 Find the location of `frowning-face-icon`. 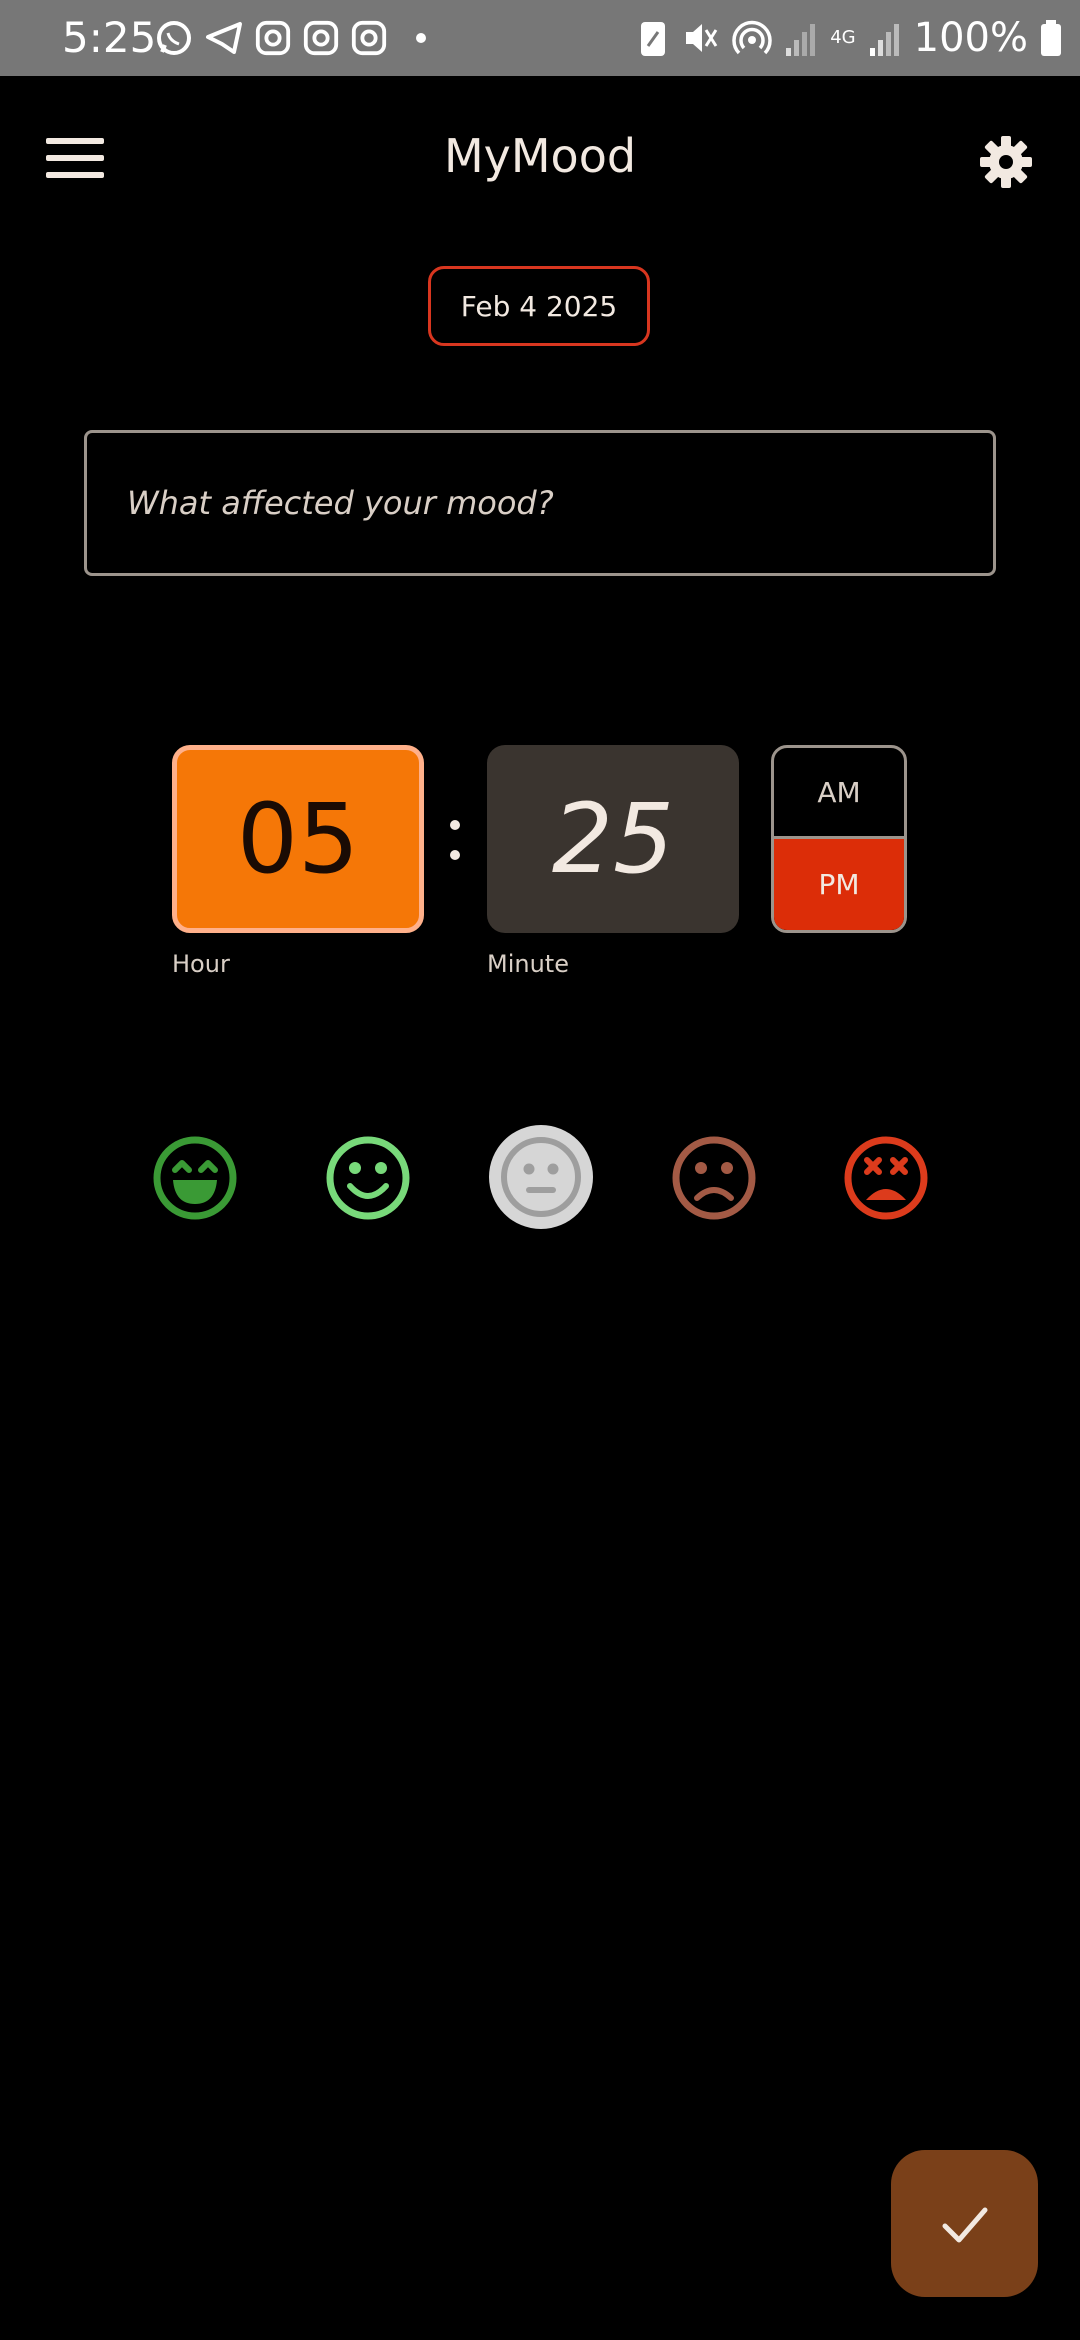

frowning-face-icon is located at coordinates (714, 1178).